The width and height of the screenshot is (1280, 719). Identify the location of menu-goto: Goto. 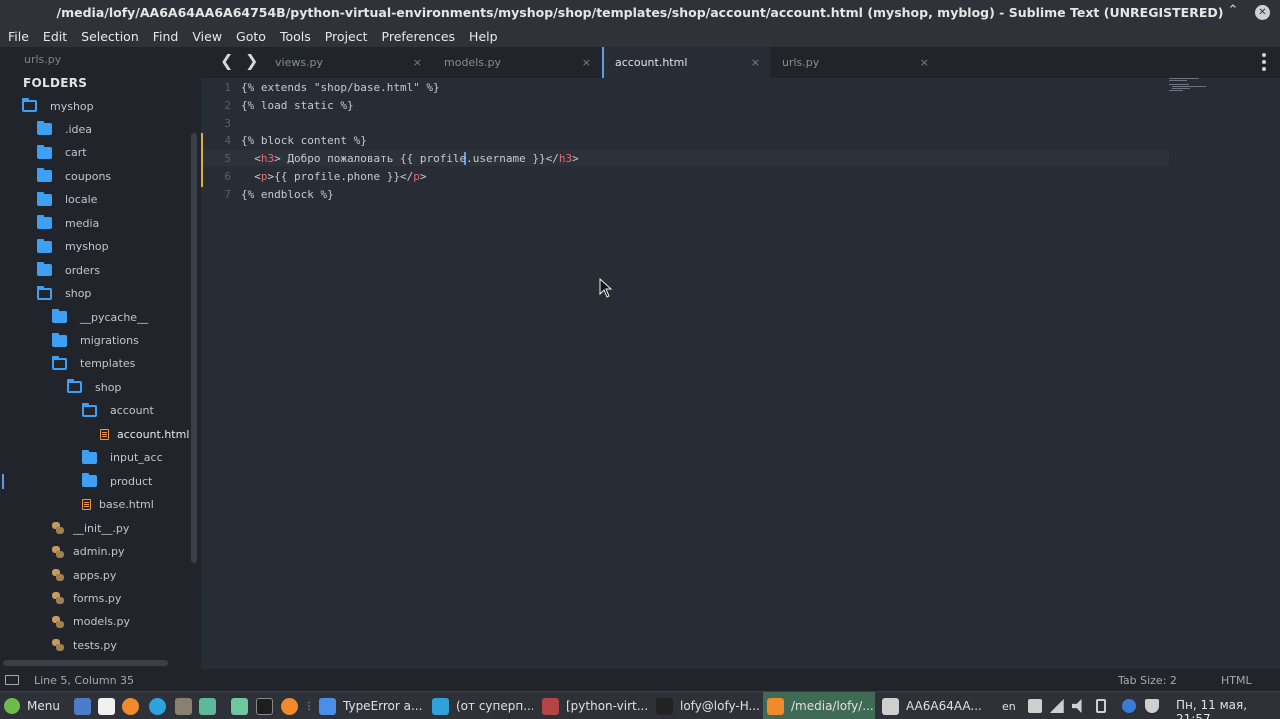
(251, 36).